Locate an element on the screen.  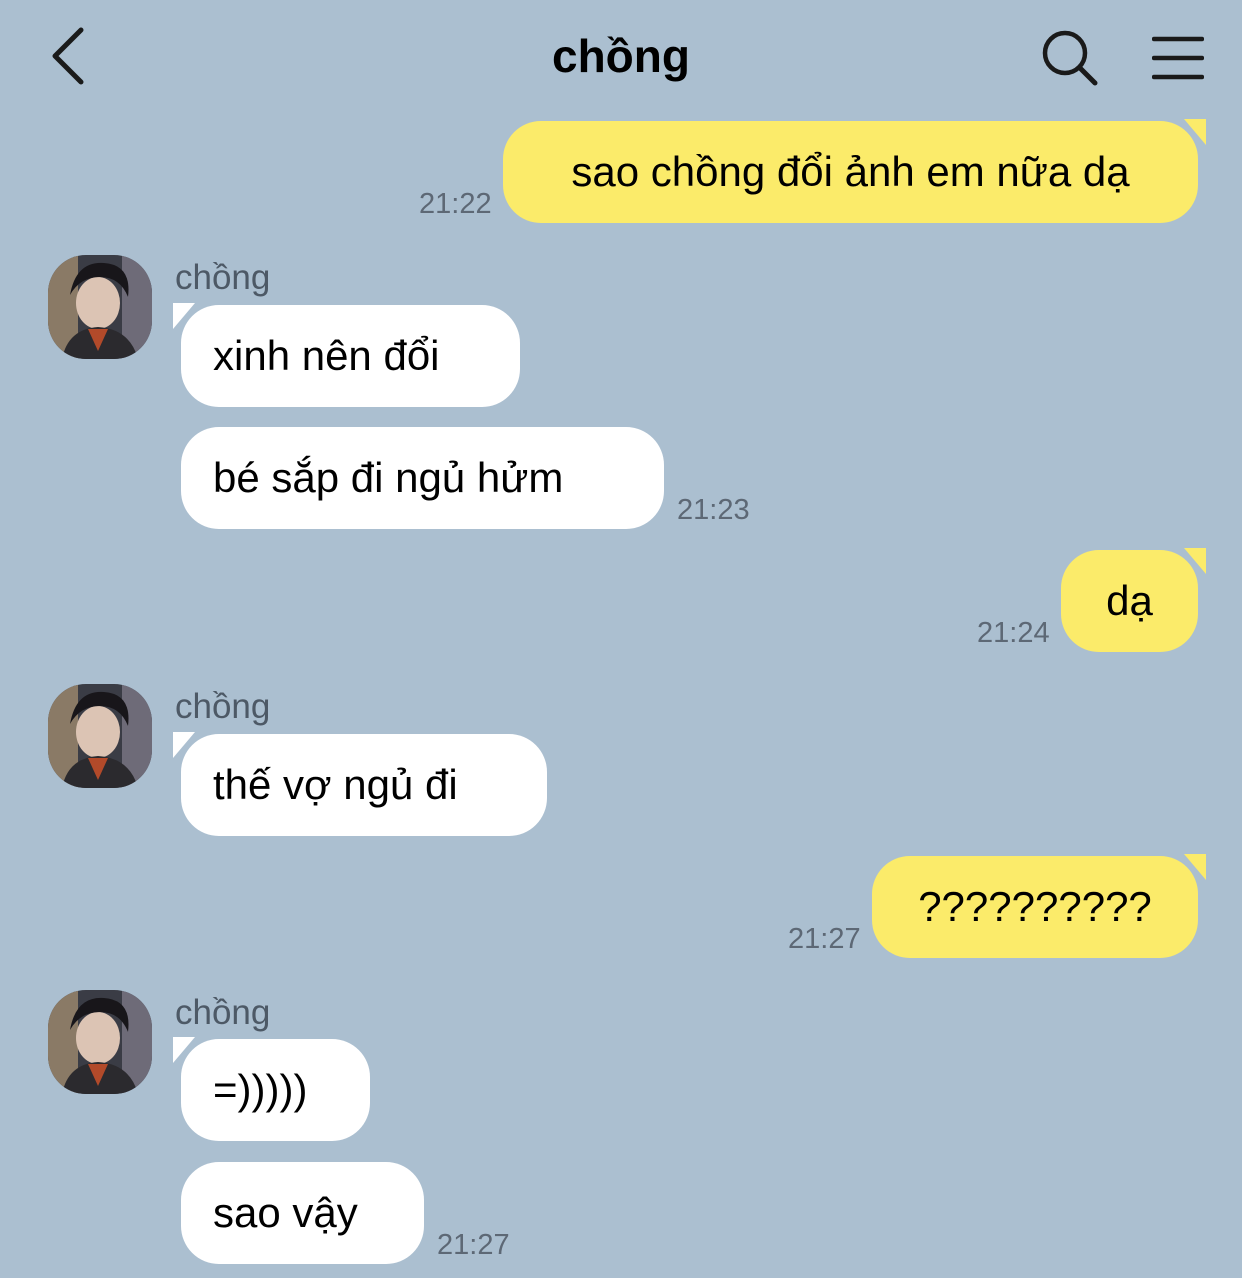
incoming-message-bubble: sao vậy is located at coordinates (302, 1213).